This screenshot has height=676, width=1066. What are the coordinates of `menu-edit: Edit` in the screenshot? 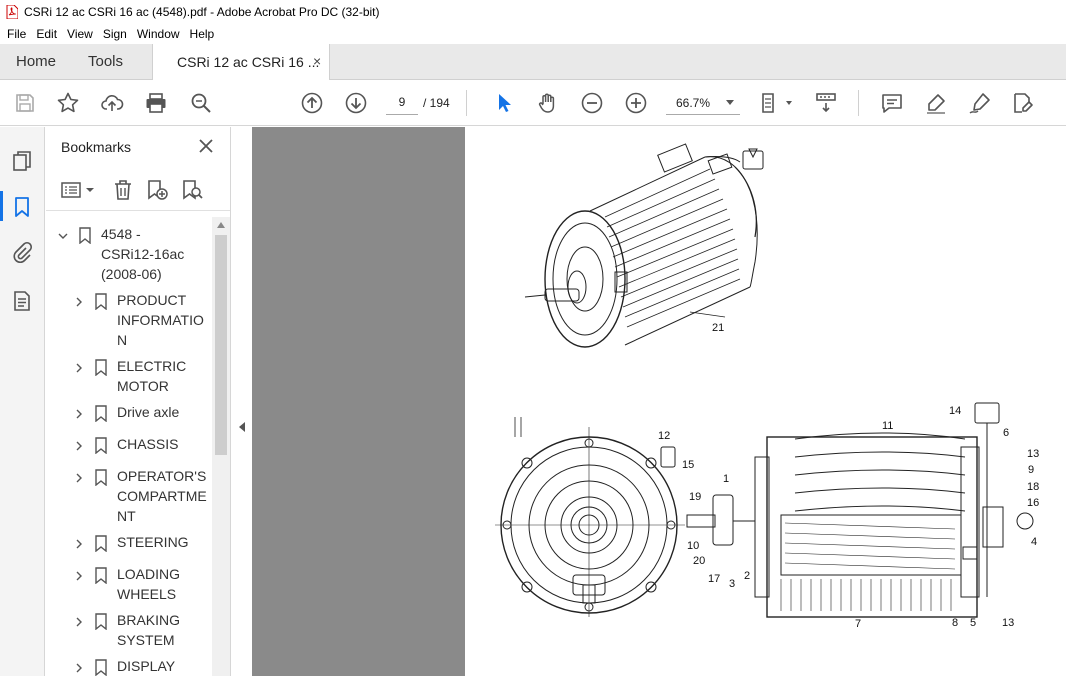 It's located at (46, 34).